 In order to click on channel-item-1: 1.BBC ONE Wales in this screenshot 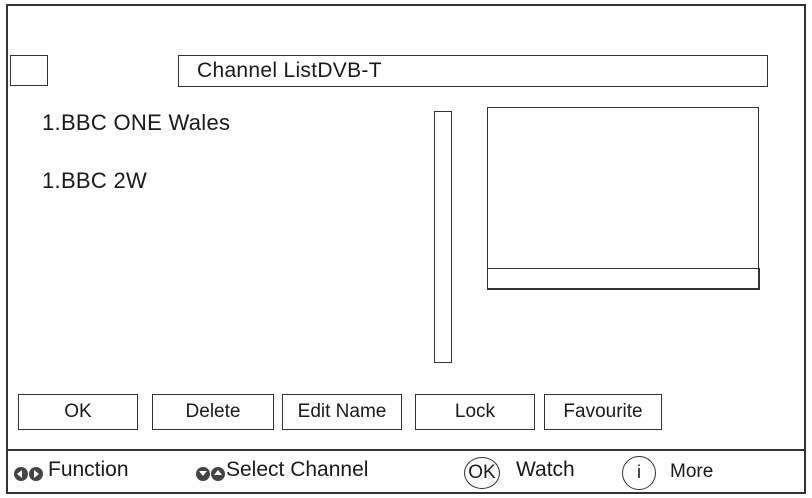, I will do `click(136, 123)`.